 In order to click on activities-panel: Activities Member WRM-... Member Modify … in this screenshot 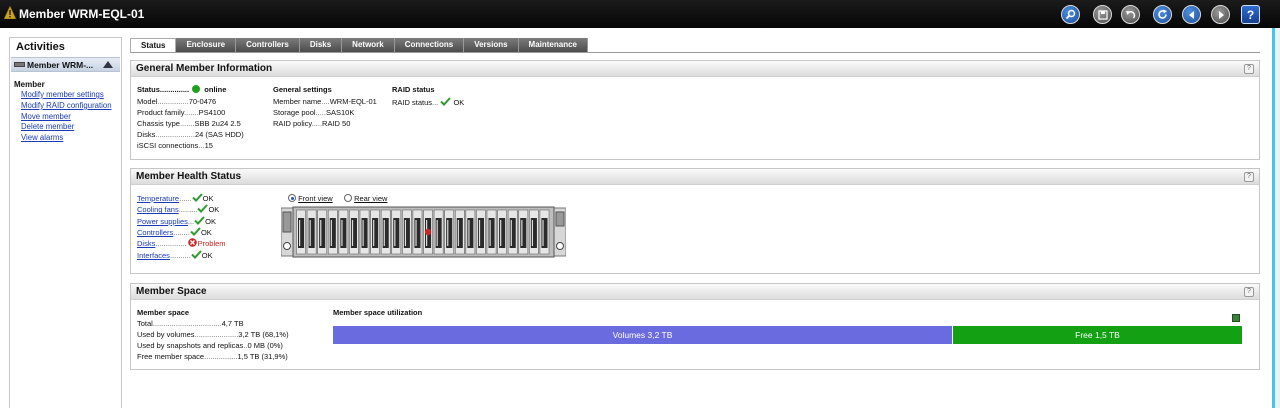, I will do `click(65, 222)`.